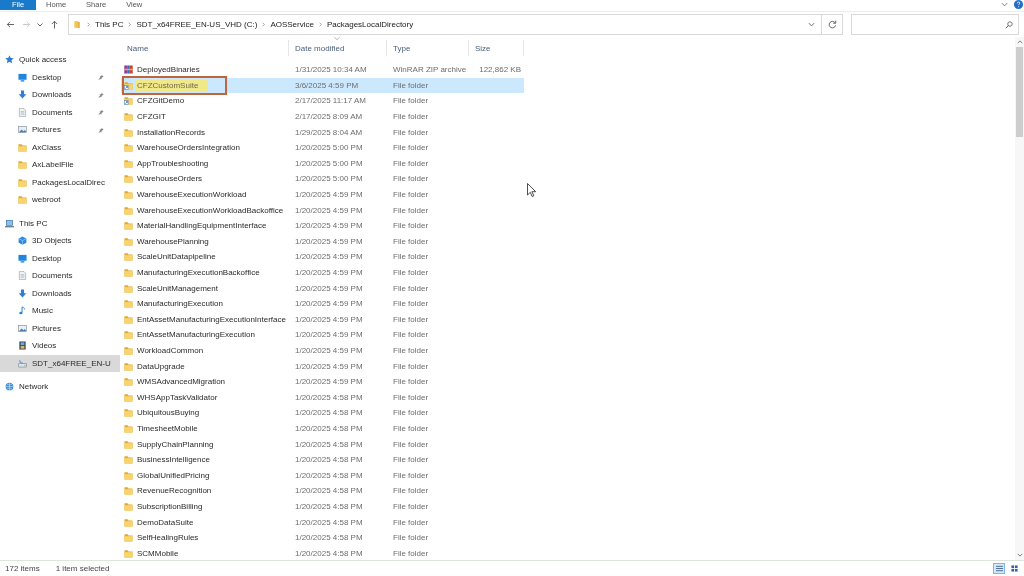 Image resolution: width=1024 pixels, height=576 pixels. I want to click on file-name: GlobalUnifiedPricing, so click(173, 475).